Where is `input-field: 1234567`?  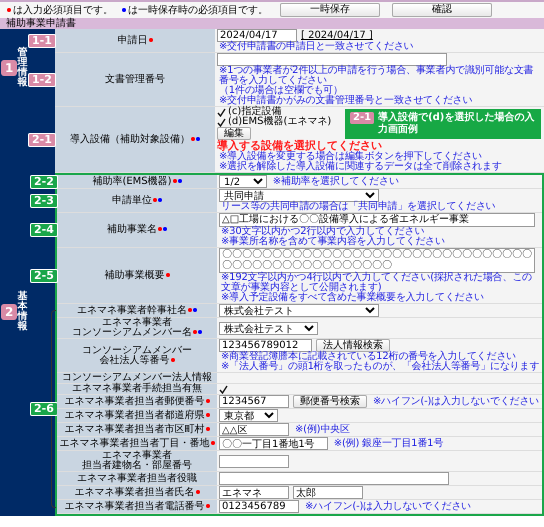 input-field: 1234567 is located at coordinates (254, 401).